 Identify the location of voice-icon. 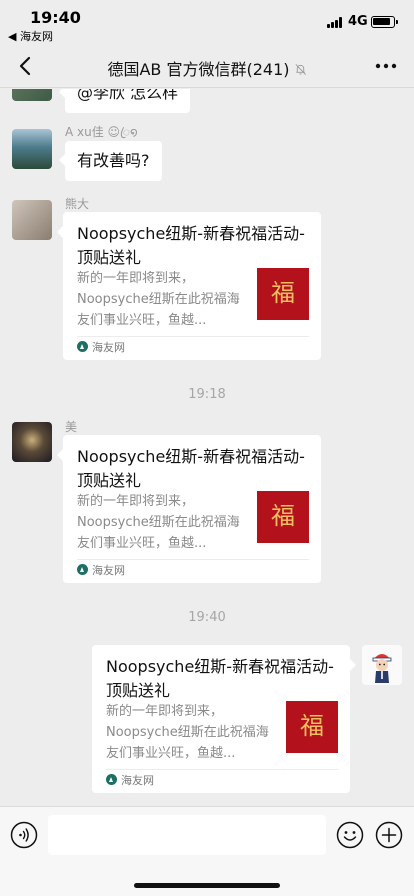
(24, 835).